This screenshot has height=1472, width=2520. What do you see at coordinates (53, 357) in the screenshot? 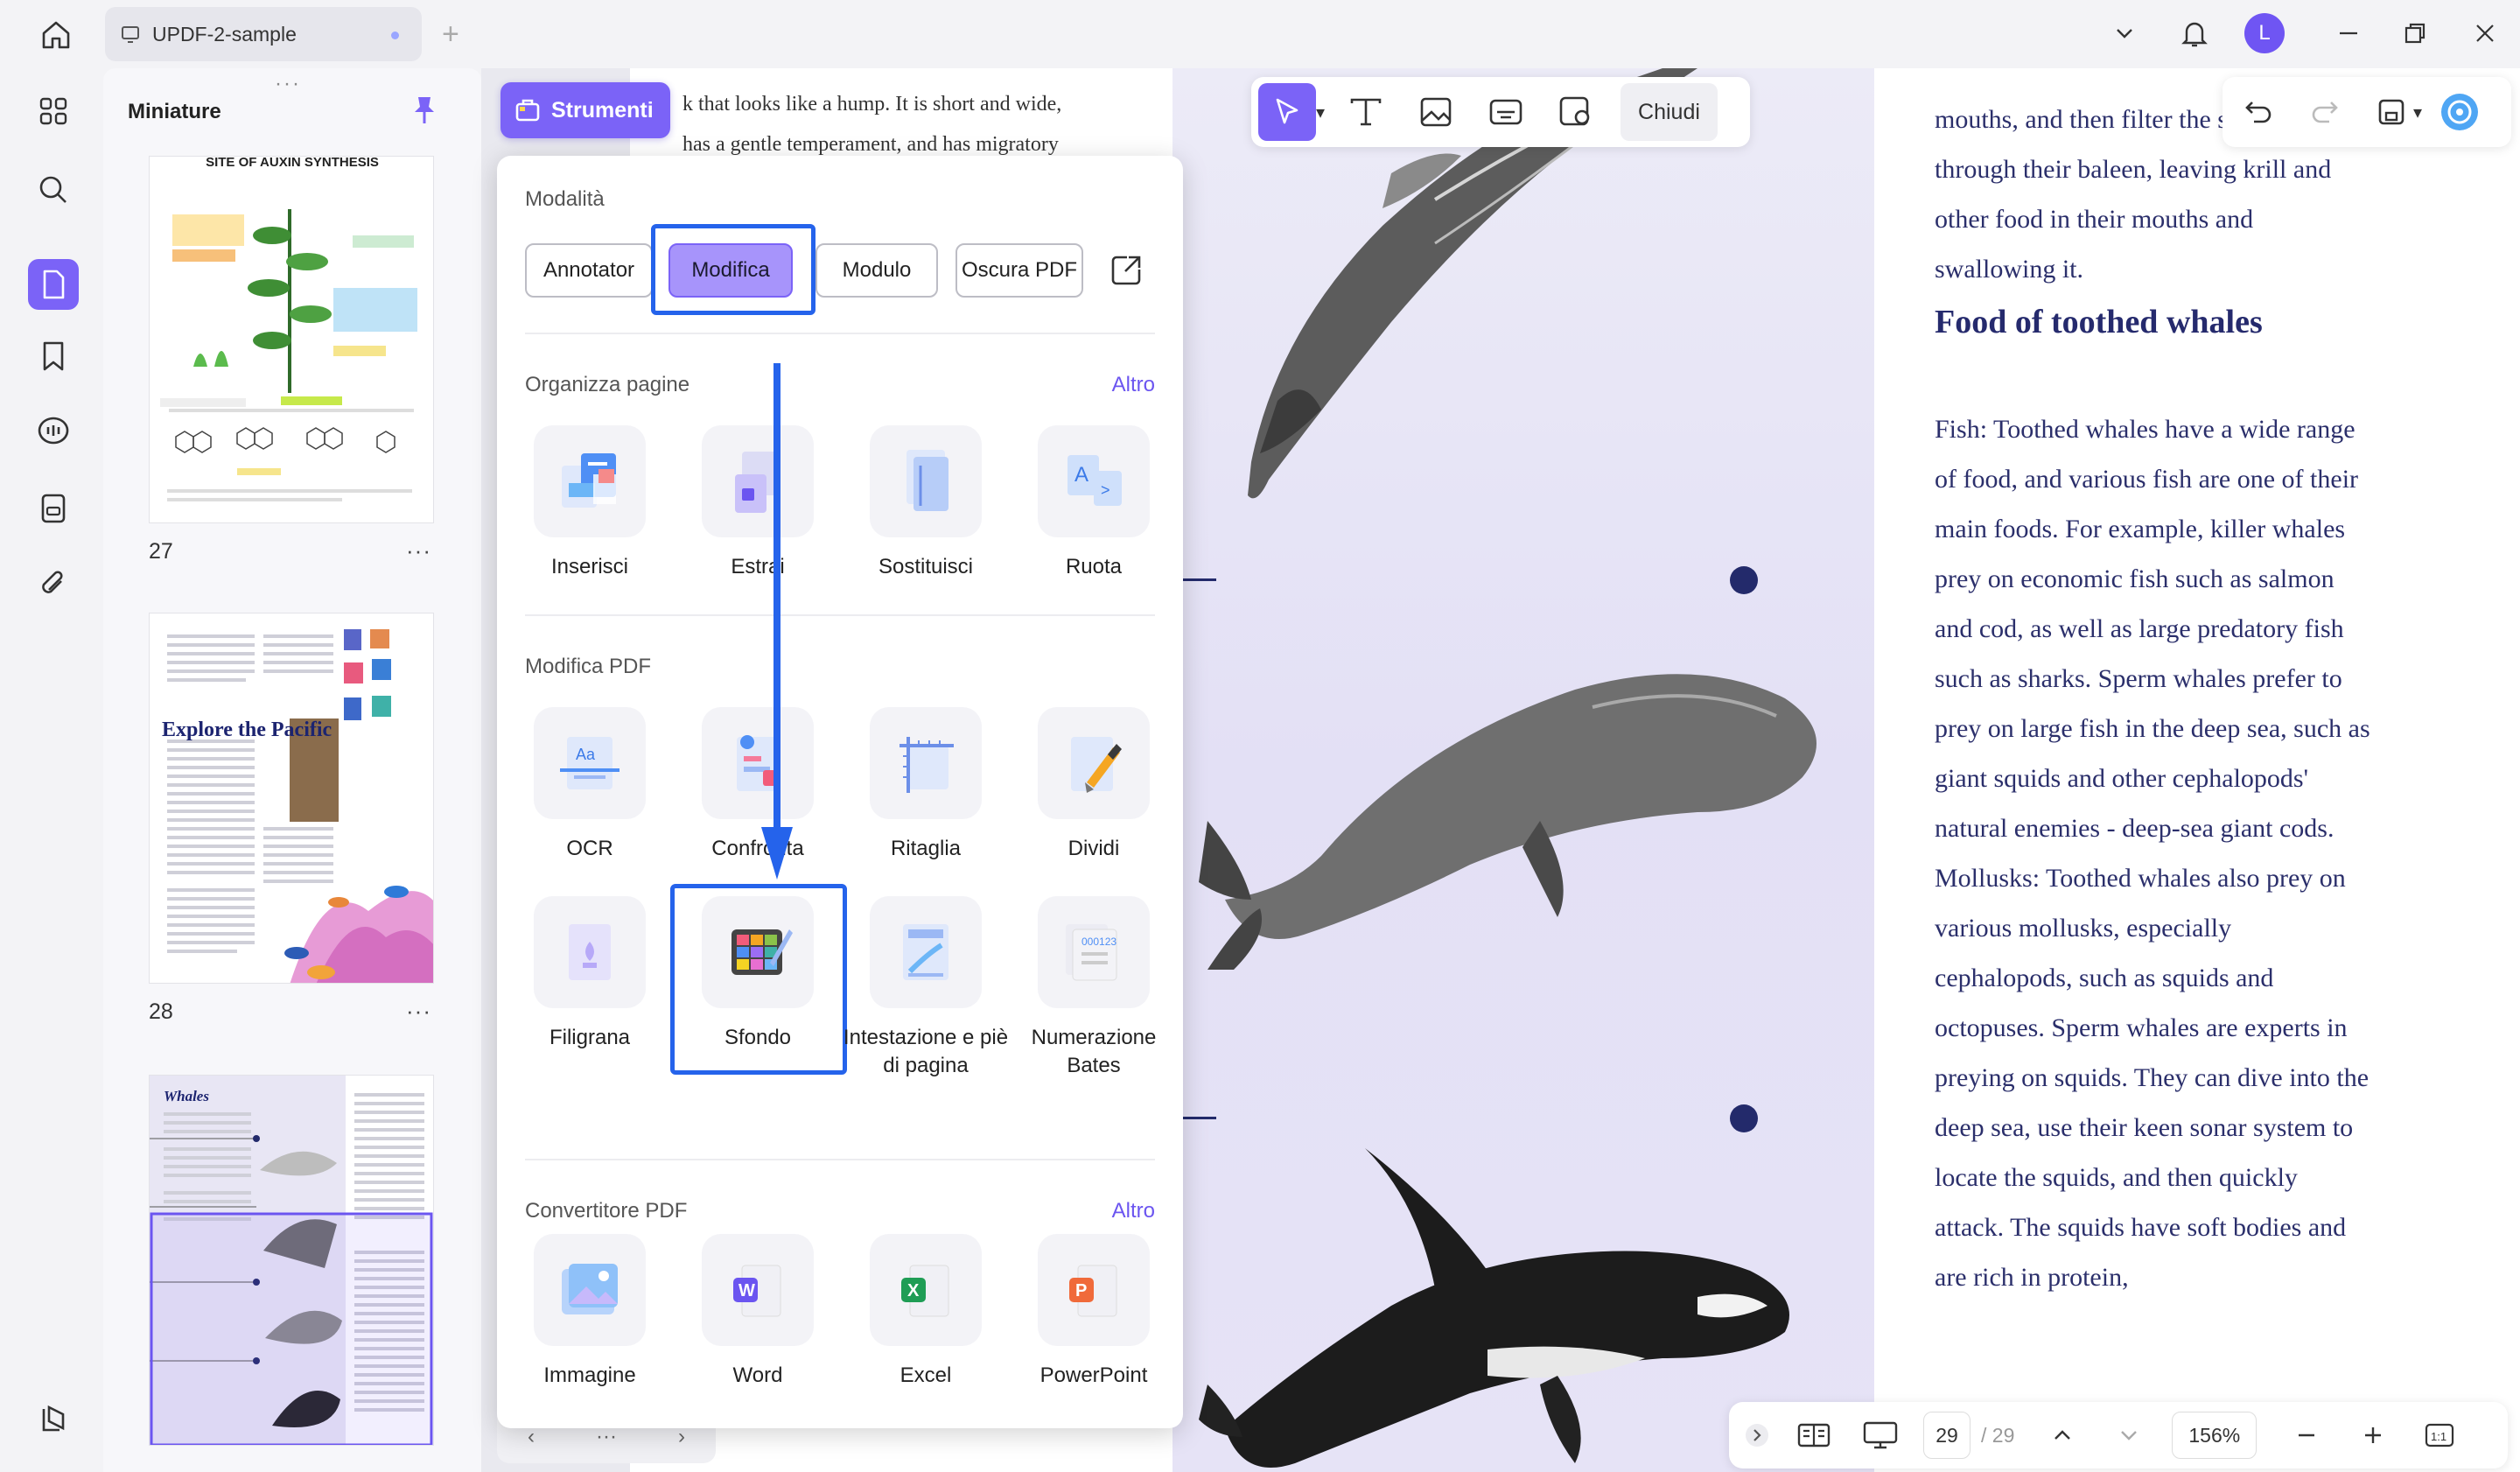
I see `rail-bookmarks-button` at bounding box center [53, 357].